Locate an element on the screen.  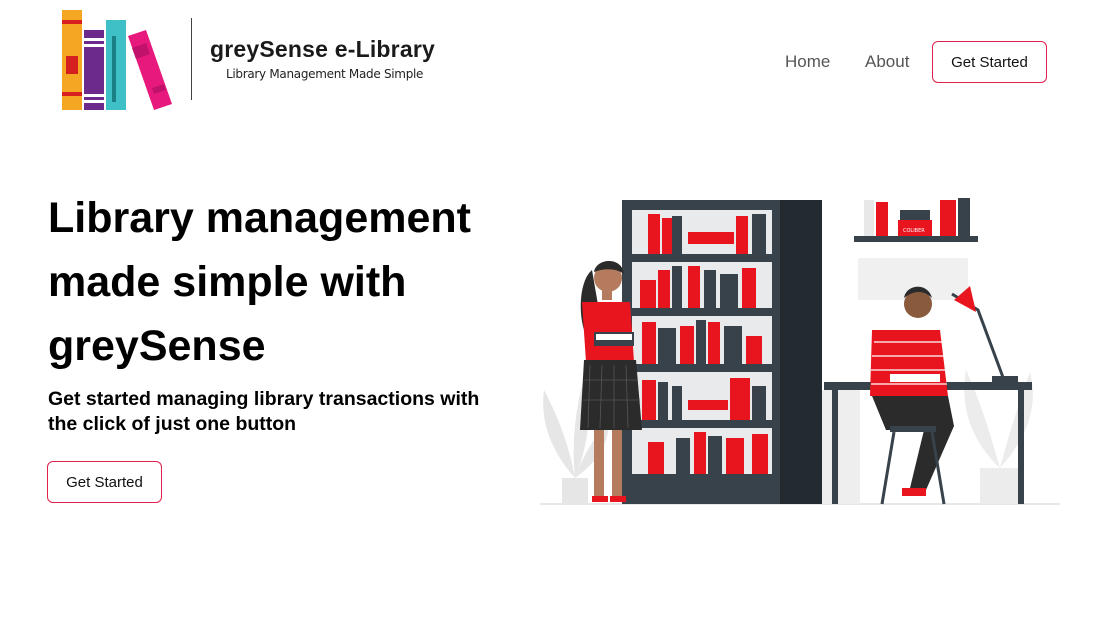
hero-get-started-button: Get Started is located at coordinates (104, 482).